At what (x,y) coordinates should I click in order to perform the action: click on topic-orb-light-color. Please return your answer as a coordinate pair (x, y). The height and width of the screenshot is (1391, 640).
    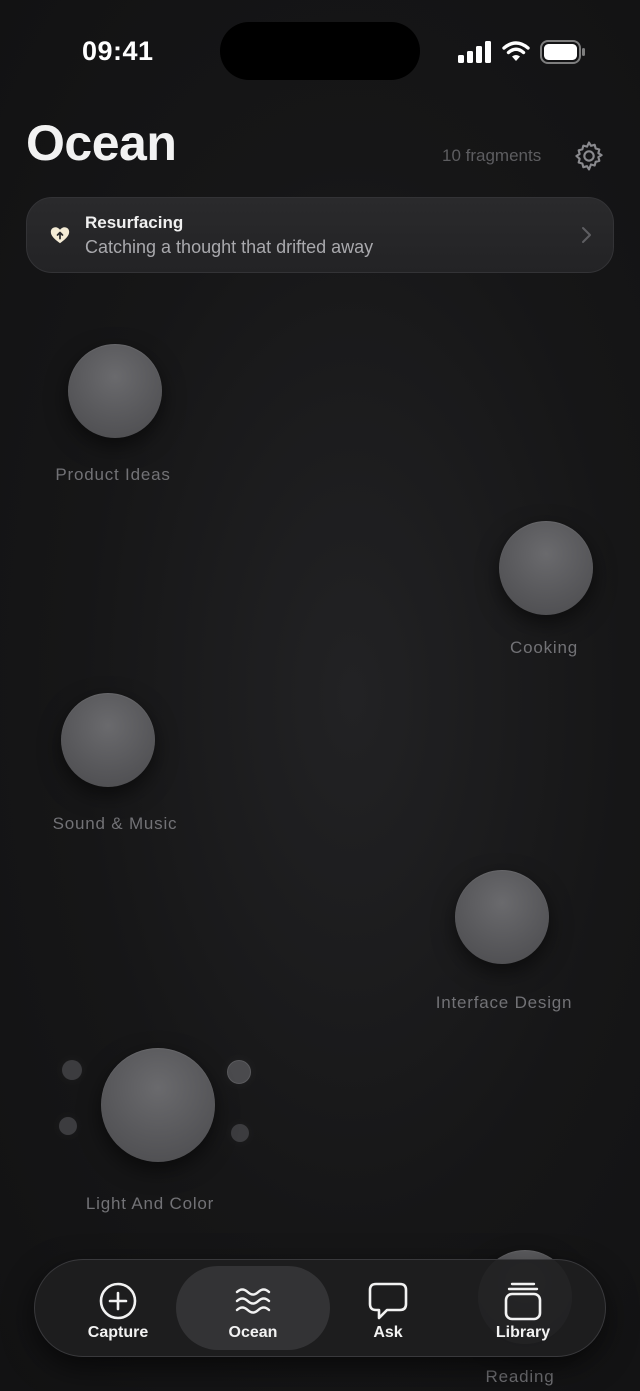
    Looking at the image, I should click on (158, 1105).